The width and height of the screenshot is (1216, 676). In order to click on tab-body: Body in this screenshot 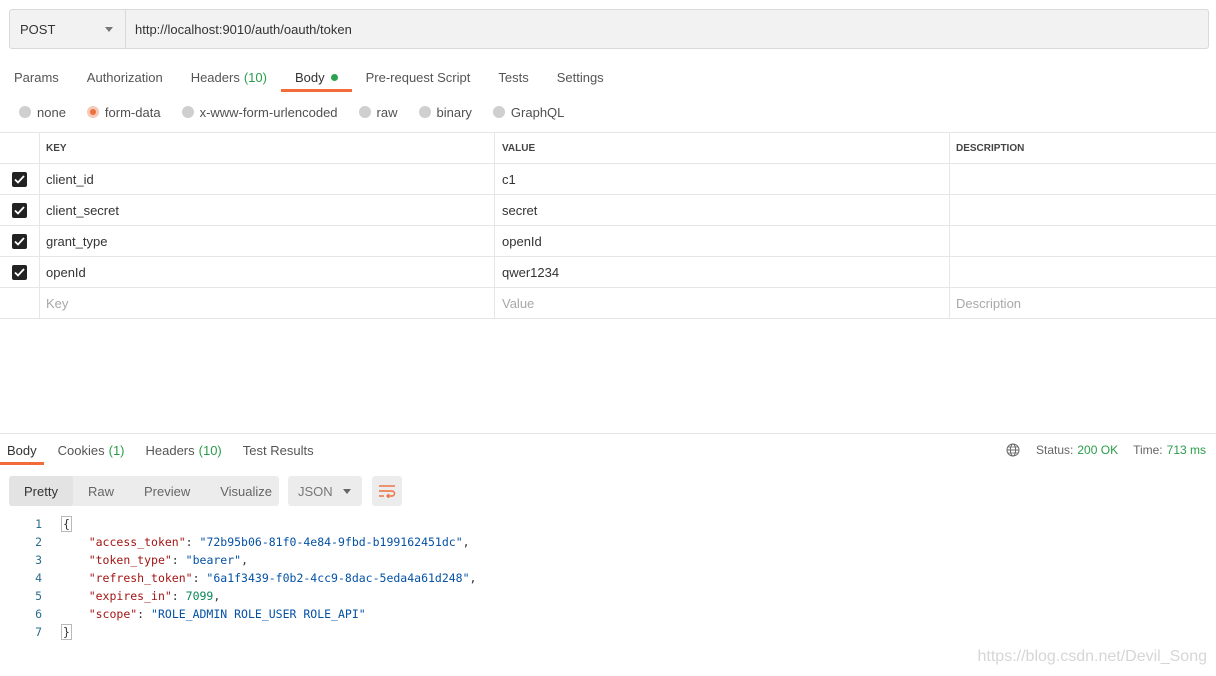, I will do `click(316, 77)`.